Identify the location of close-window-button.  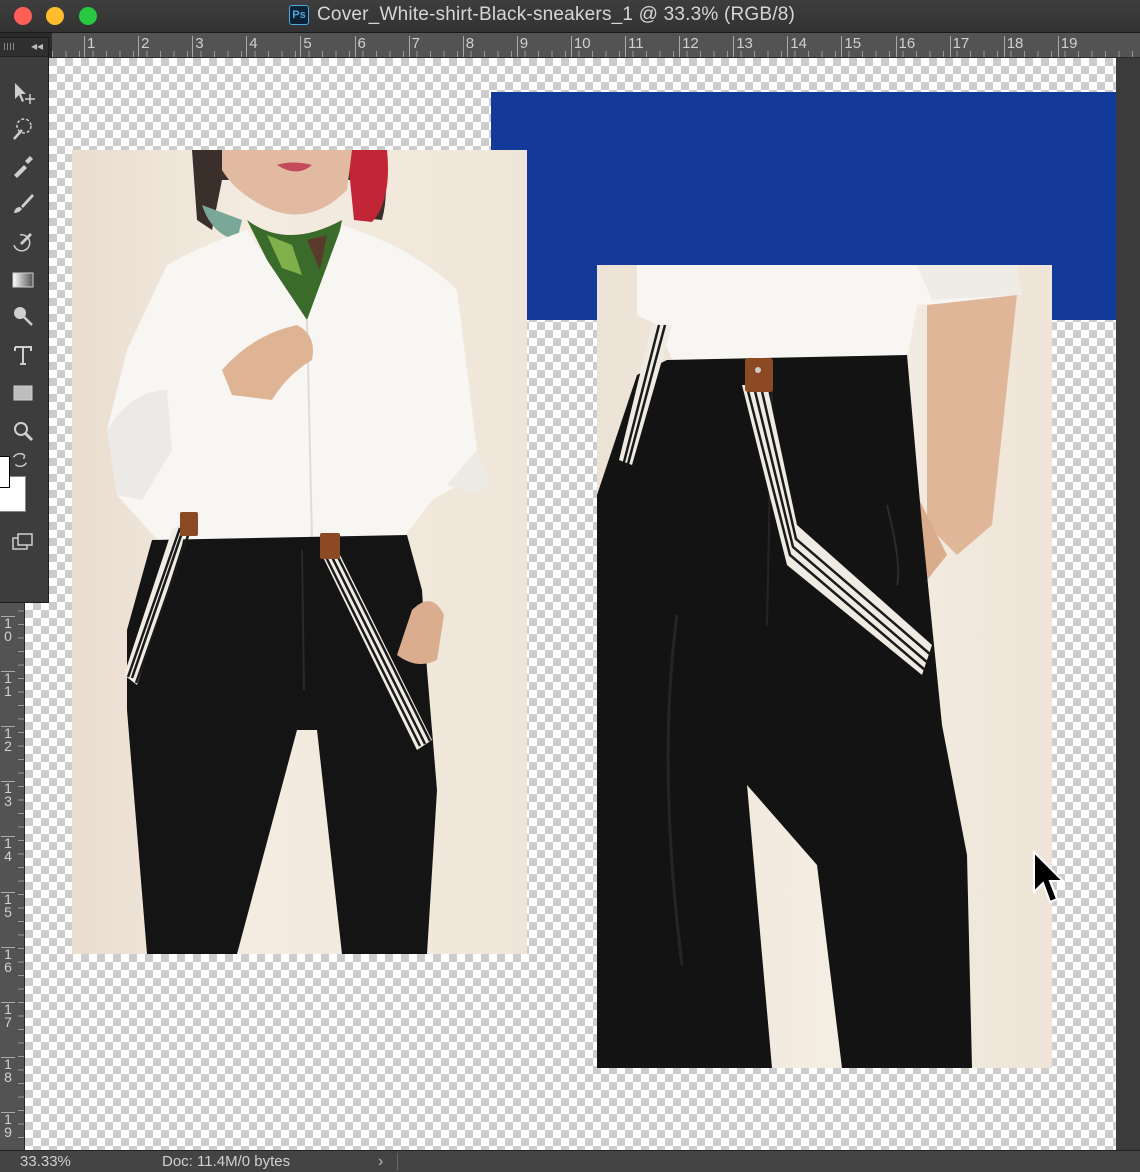
(23, 16).